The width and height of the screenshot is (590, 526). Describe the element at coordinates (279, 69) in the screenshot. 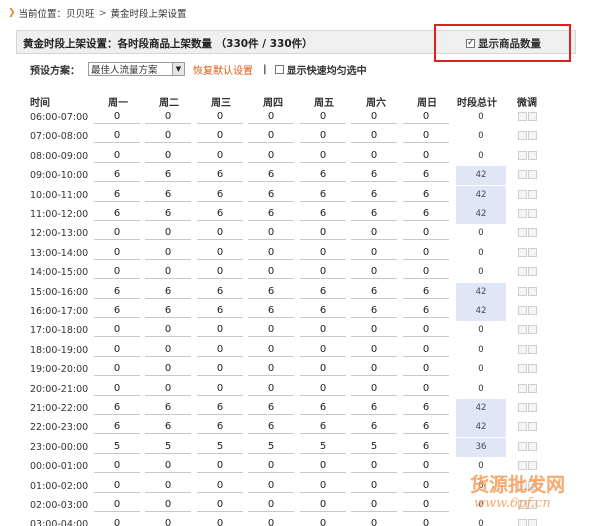

I see `quick-select-checkbox` at that location.